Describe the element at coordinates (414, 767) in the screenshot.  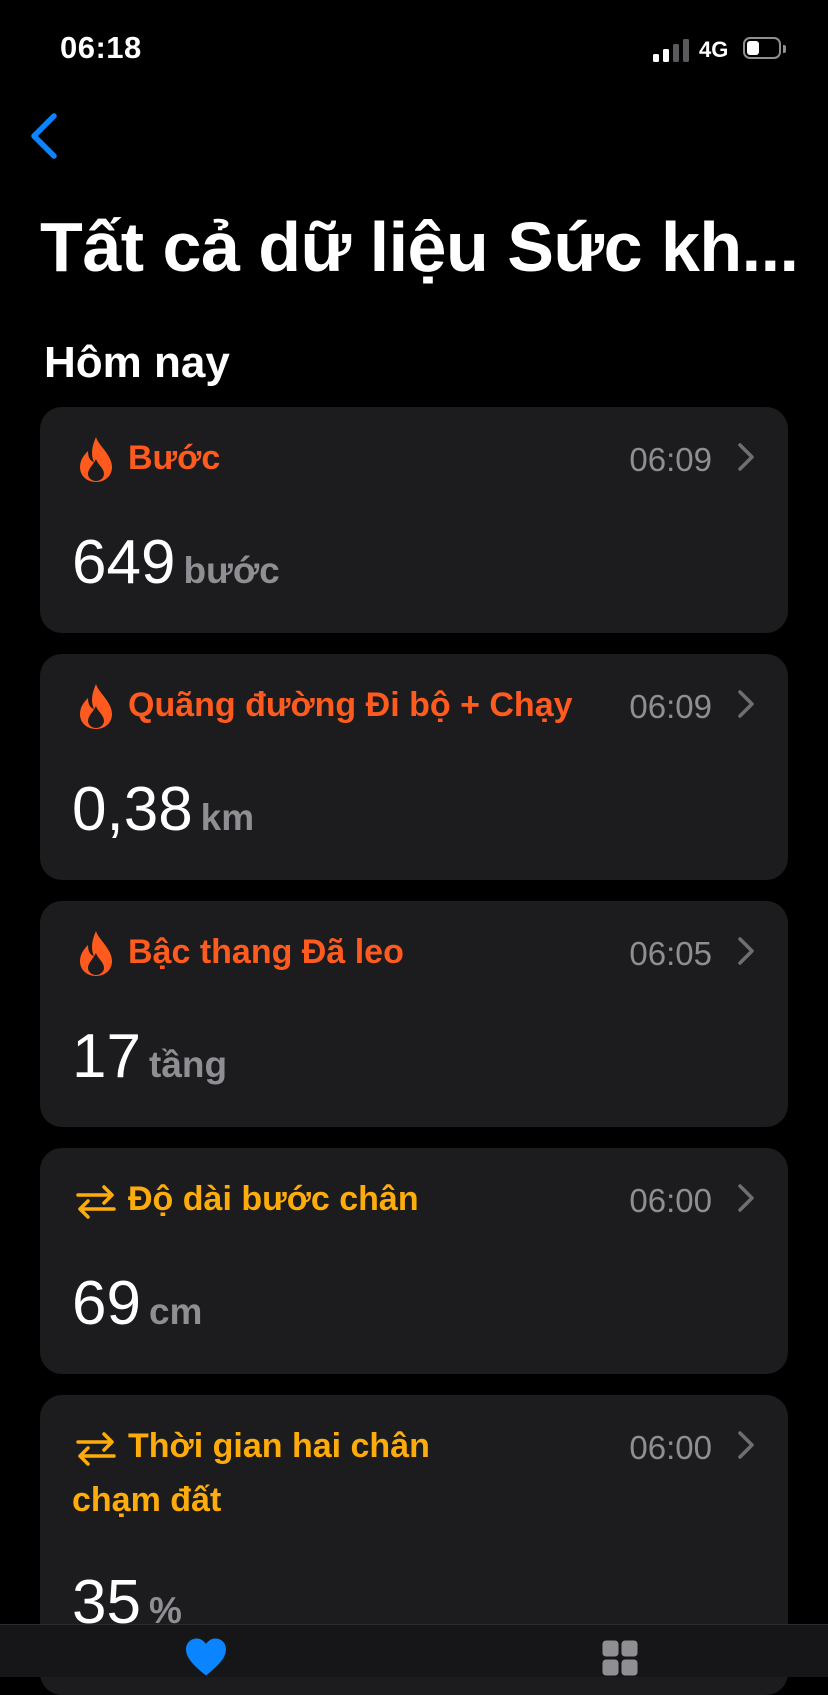
I see `data-card-walking-running-distance: Quãng đường Đi bộ + Chạy 06:09 0,38 km` at that location.